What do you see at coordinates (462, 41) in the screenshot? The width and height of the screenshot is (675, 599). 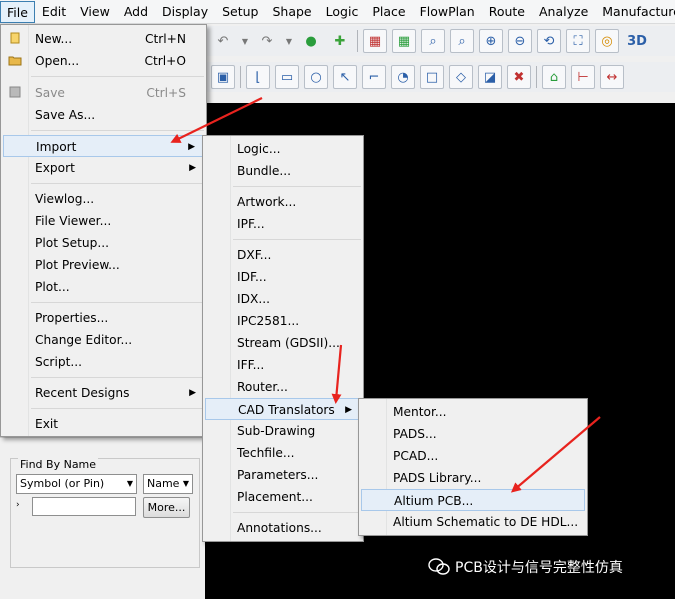 I see `zoom-points-icon: ⌕` at bounding box center [462, 41].